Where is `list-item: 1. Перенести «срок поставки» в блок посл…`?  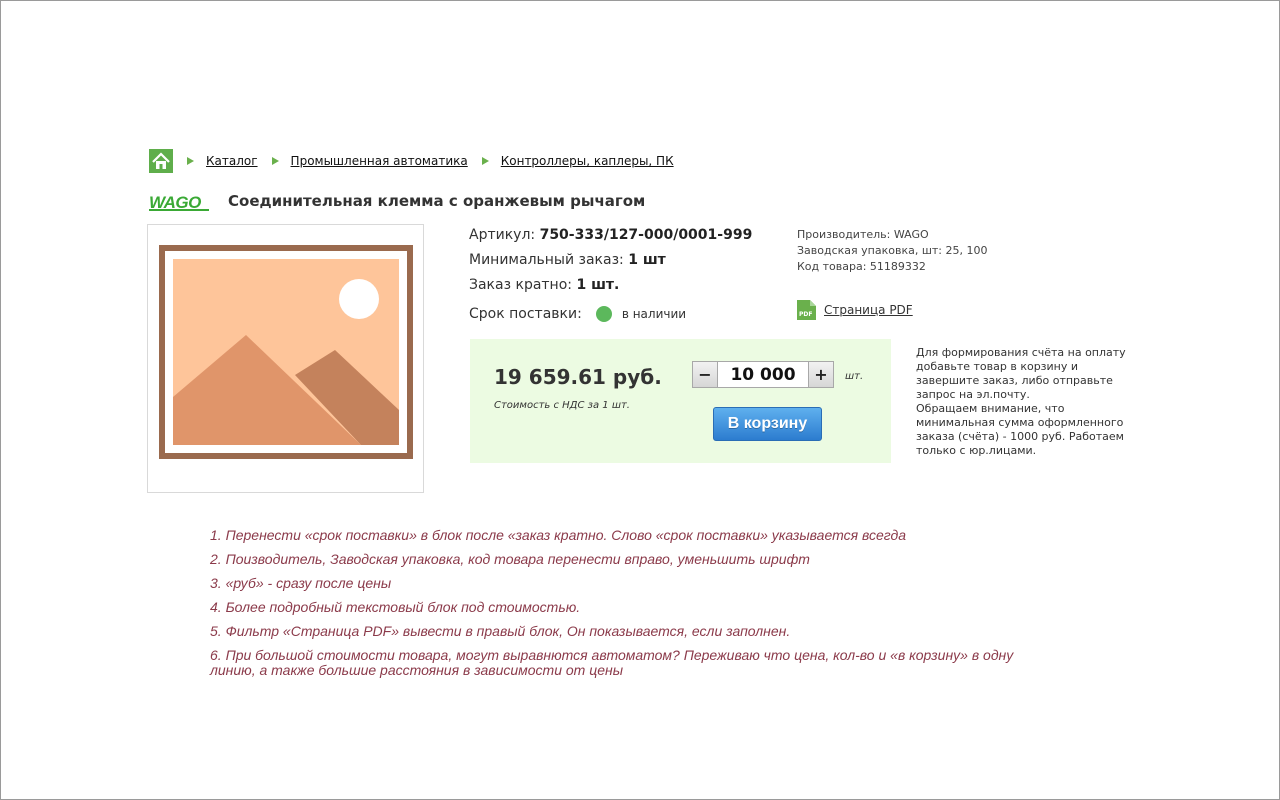 list-item: 1. Перенести «срок поставки» в блок посл… is located at coordinates (558, 535).